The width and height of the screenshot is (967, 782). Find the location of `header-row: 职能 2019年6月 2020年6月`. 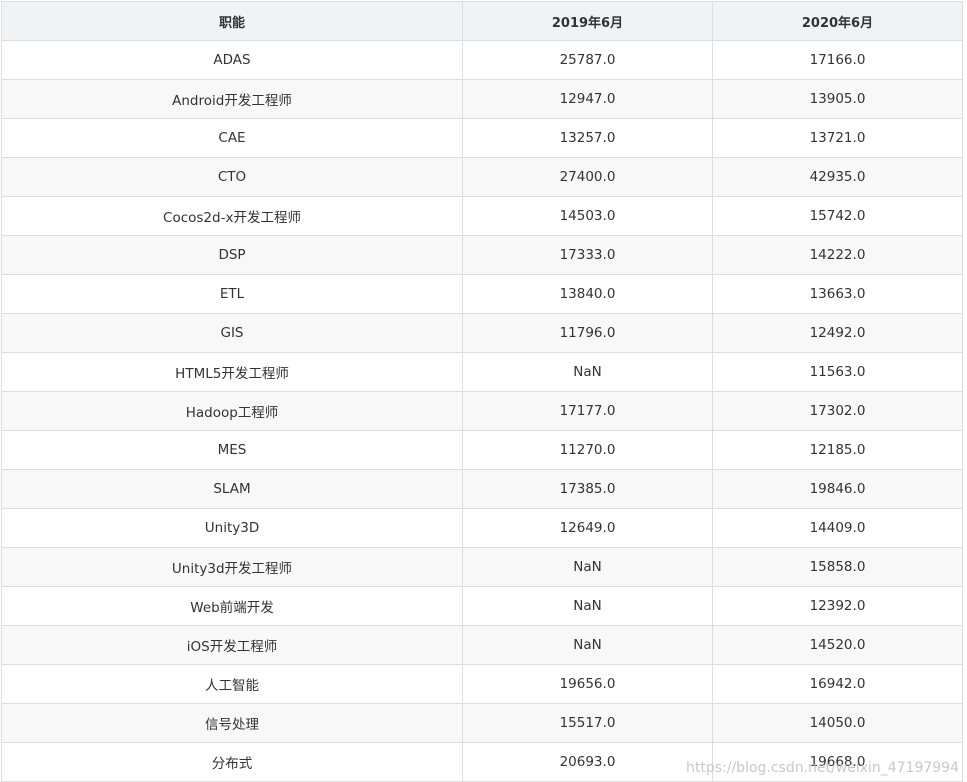

header-row: 职能 2019年6月 2020年6月 is located at coordinates (482, 21).